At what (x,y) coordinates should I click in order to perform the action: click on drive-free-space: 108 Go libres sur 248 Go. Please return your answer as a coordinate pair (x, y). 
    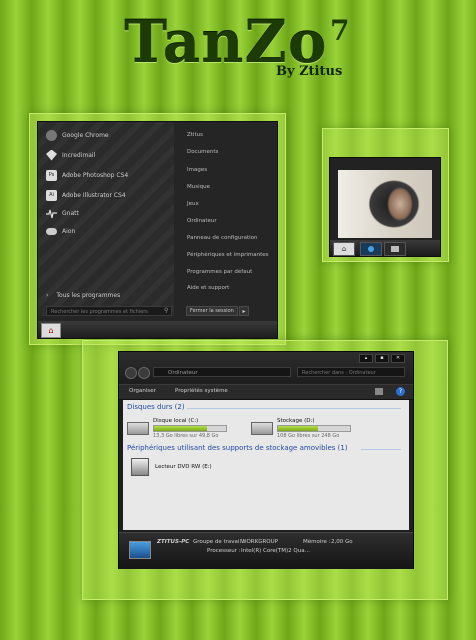
    Looking at the image, I should click on (308, 436).